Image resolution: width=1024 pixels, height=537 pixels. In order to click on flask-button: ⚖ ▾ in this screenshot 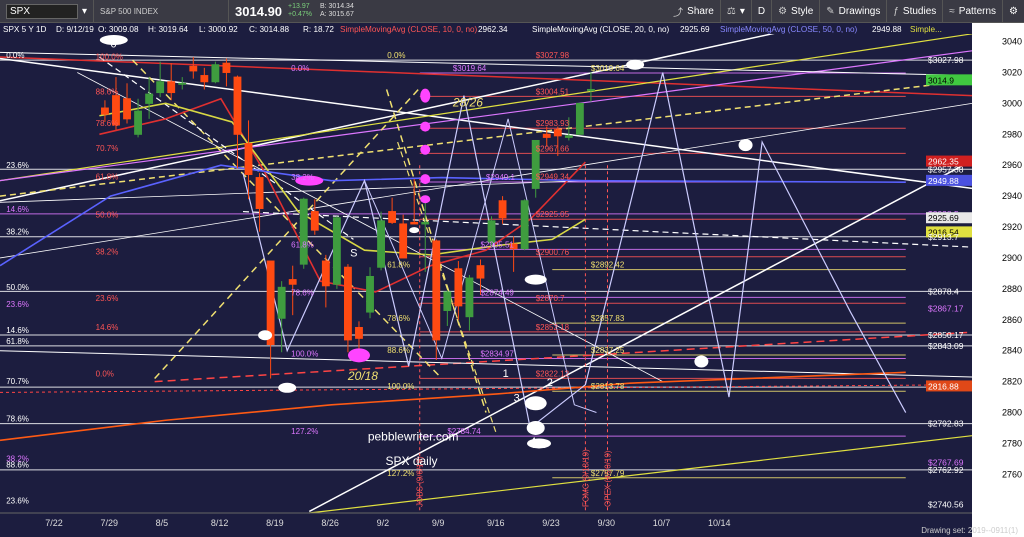, I will do `click(736, 11)`.